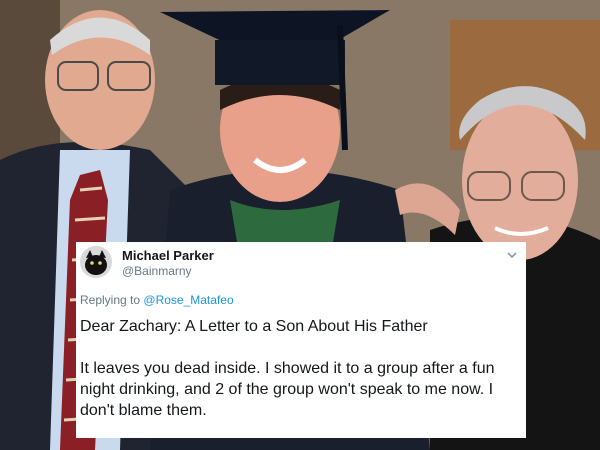  I want to click on replying-to-label: Replying to, so click(110, 300).